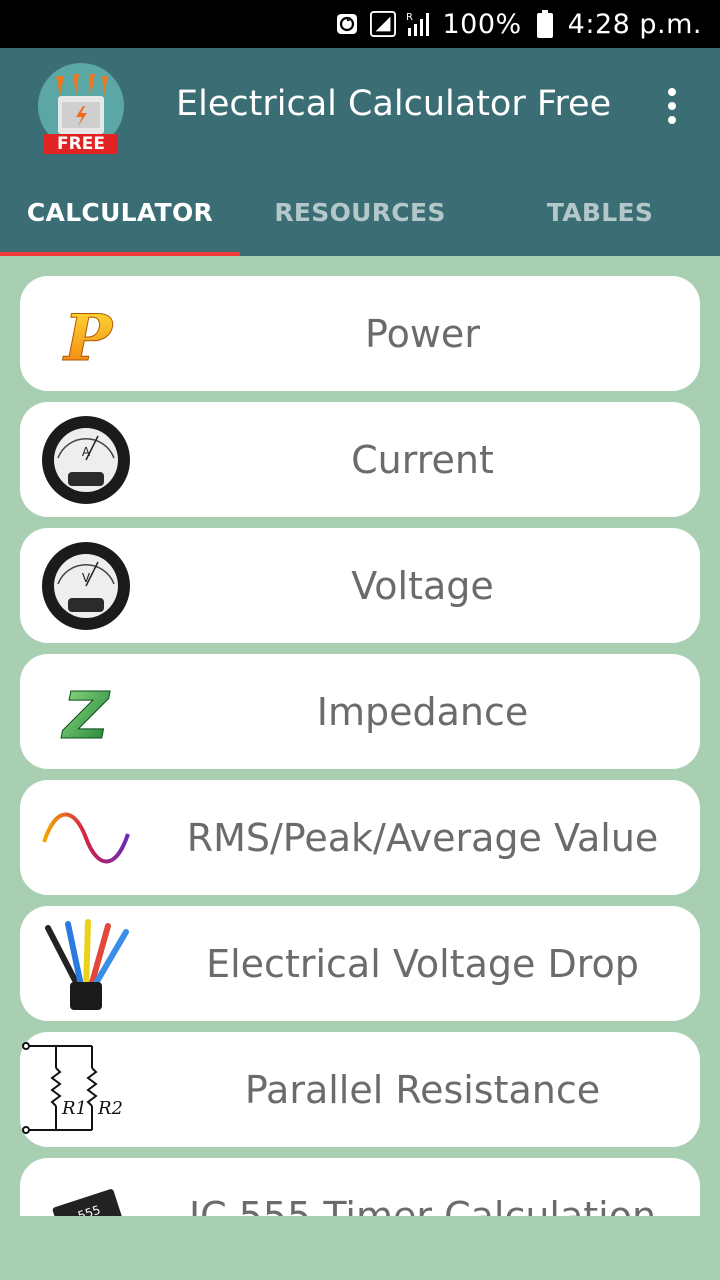 The height and width of the screenshot is (1280, 720). Describe the element at coordinates (120, 212) in the screenshot. I see `tab-calculator: CALCULATOR` at that location.